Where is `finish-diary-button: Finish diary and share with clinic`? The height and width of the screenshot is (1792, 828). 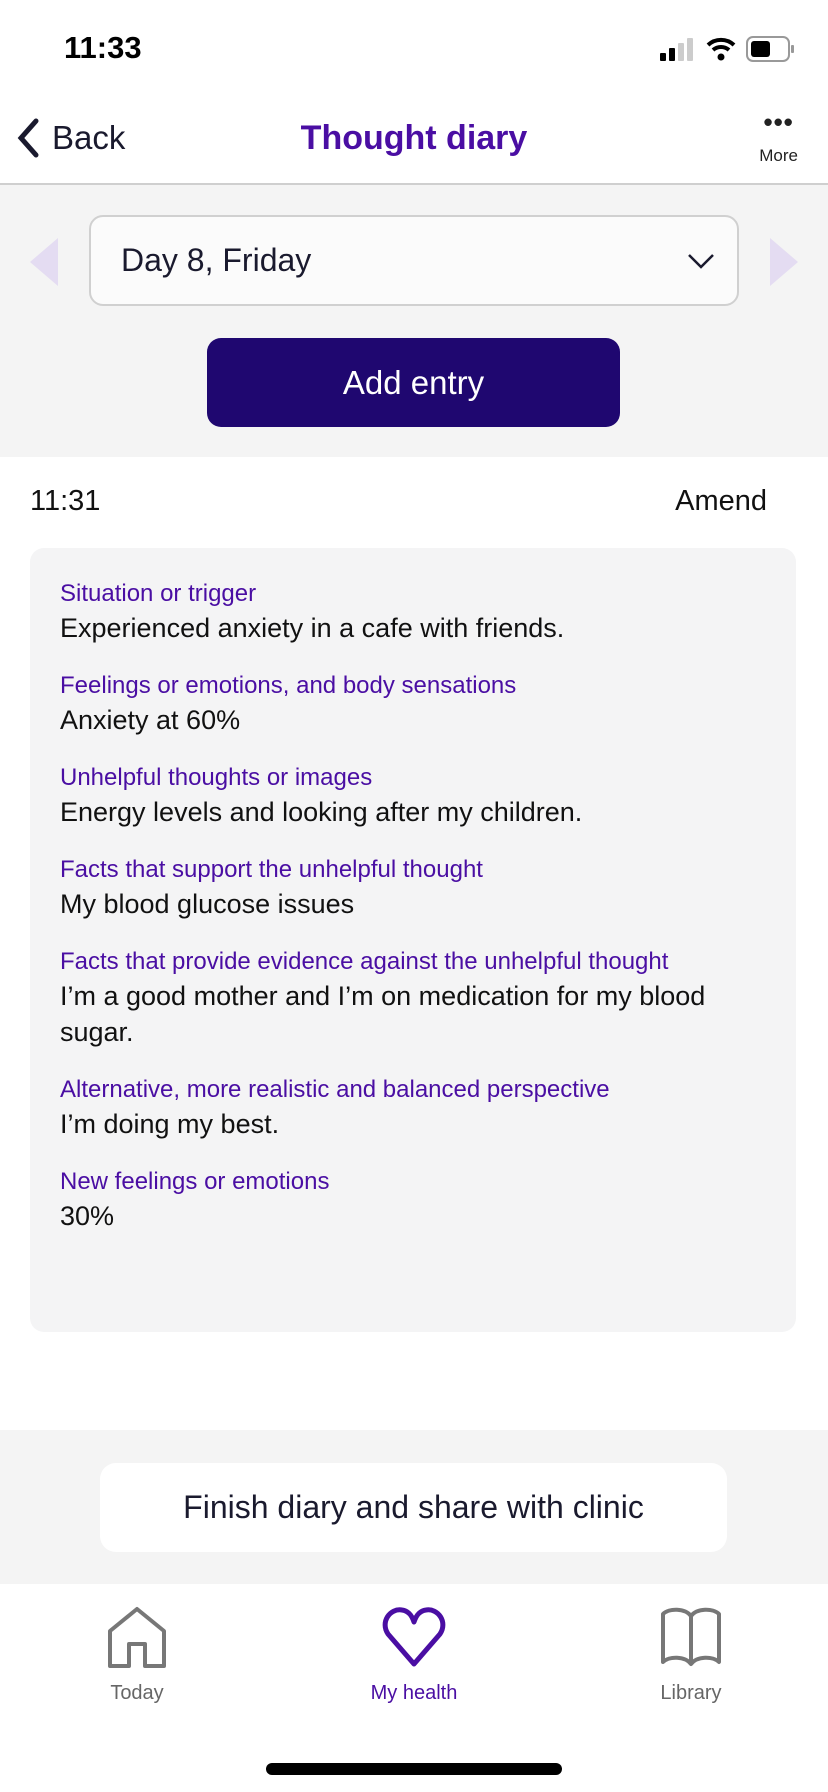
finish-diary-button: Finish diary and share with clinic is located at coordinates (413, 1507).